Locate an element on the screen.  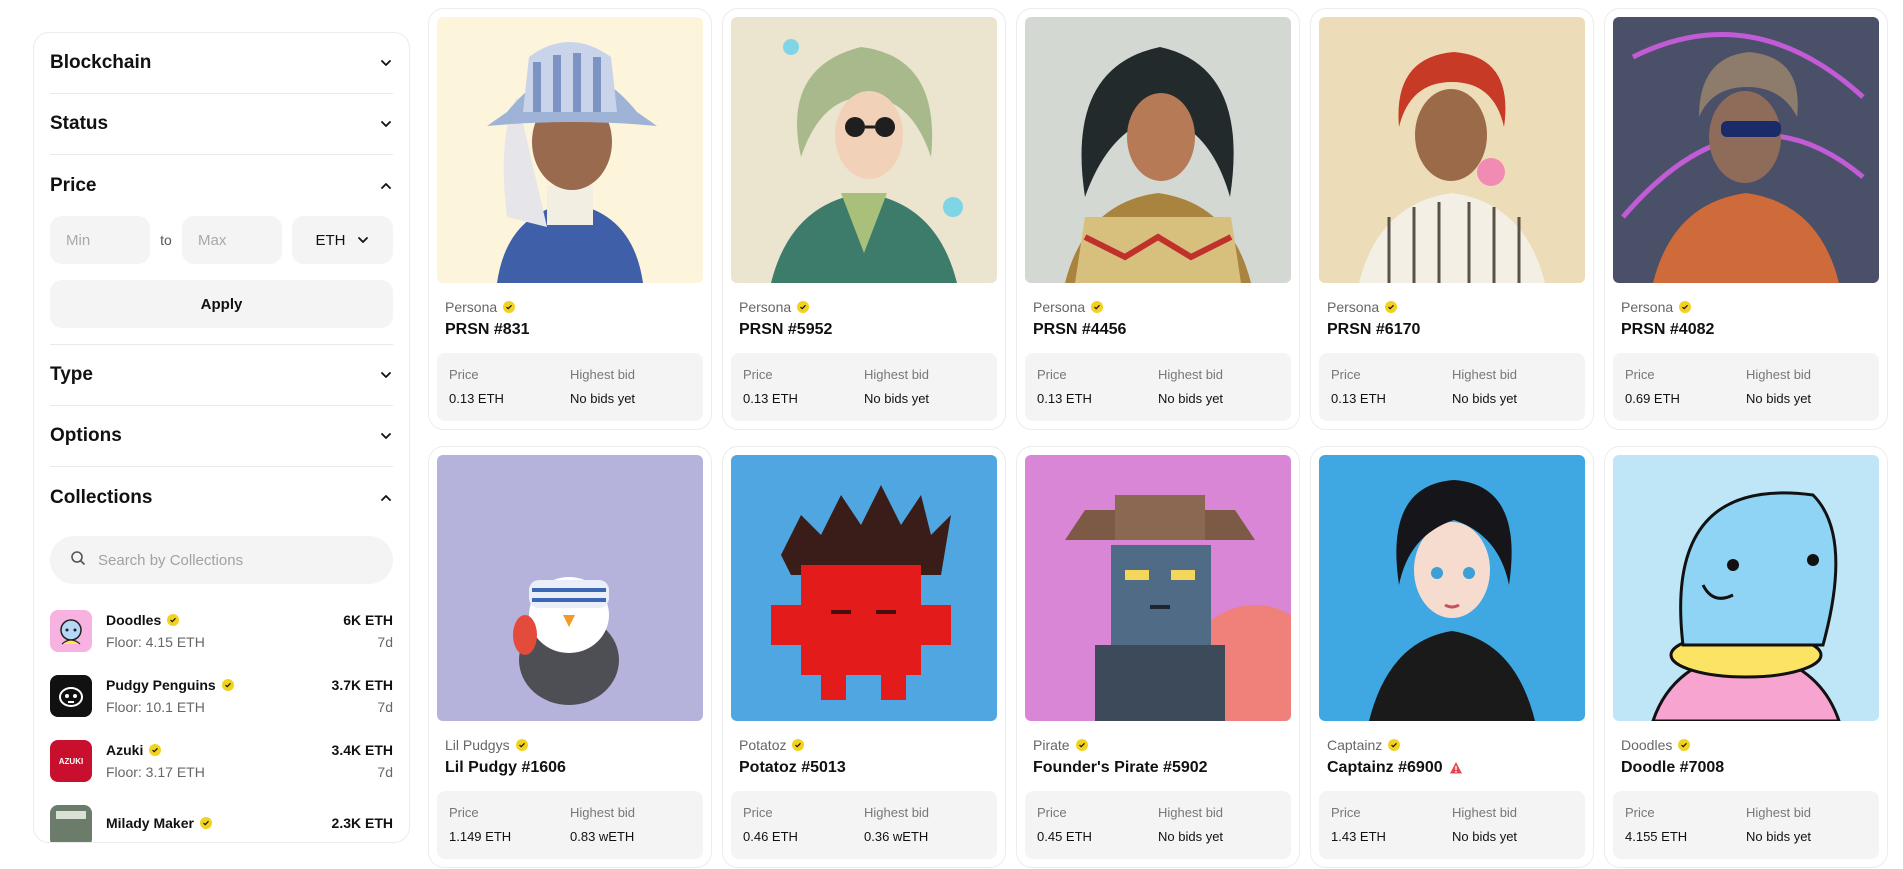
card-title: PRSN #6170 is located at coordinates (1374, 329).